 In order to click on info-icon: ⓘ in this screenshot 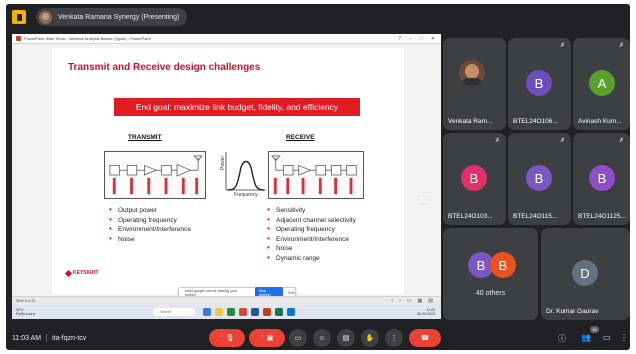, I will do `click(562, 338)`.